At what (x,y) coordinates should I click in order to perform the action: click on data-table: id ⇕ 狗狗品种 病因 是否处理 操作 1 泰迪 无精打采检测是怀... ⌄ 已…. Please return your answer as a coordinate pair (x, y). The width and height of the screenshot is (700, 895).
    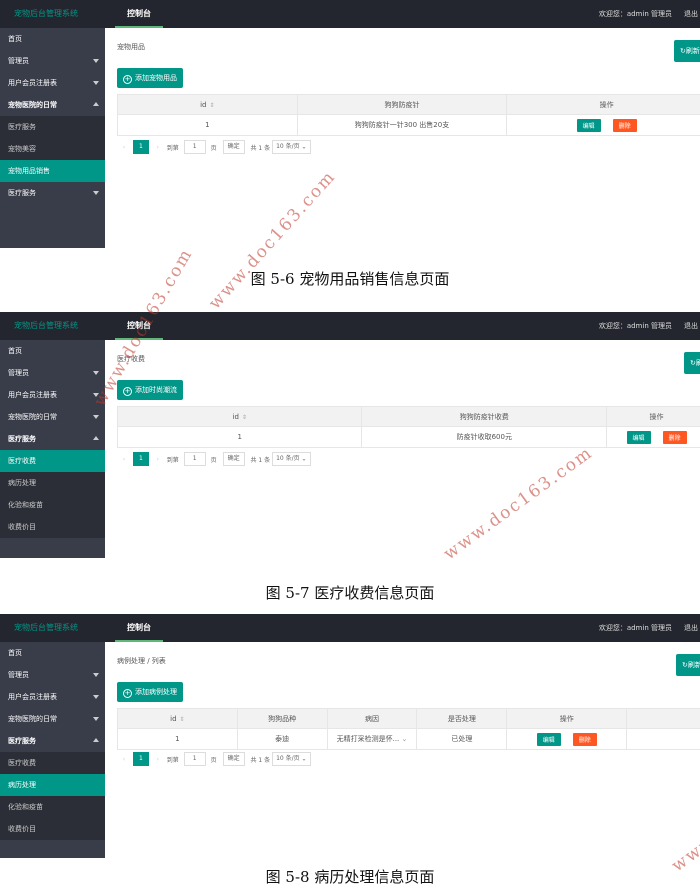
    Looking at the image, I should click on (408, 729).